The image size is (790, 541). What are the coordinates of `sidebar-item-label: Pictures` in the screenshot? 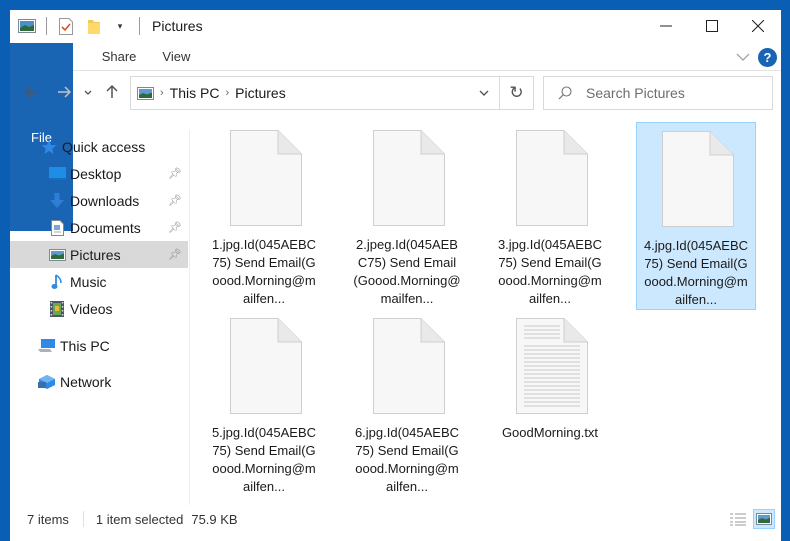 It's located at (95, 254).